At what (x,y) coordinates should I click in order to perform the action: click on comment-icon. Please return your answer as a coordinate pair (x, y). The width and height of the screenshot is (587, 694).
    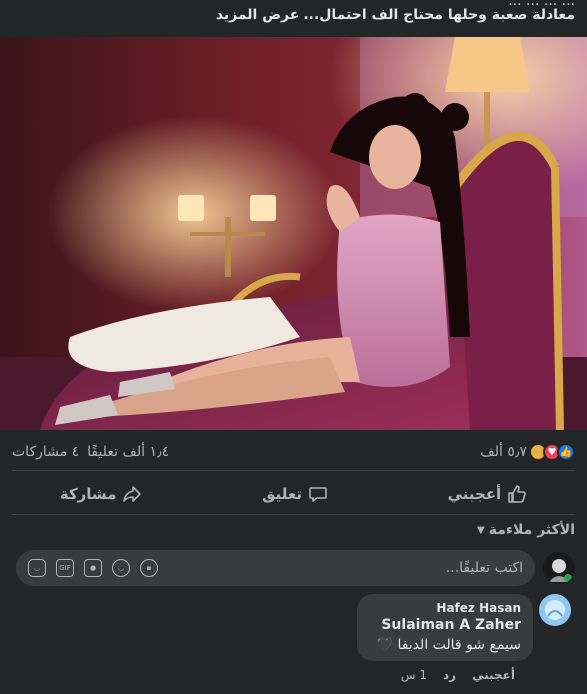
    Looking at the image, I should click on (318, 494).